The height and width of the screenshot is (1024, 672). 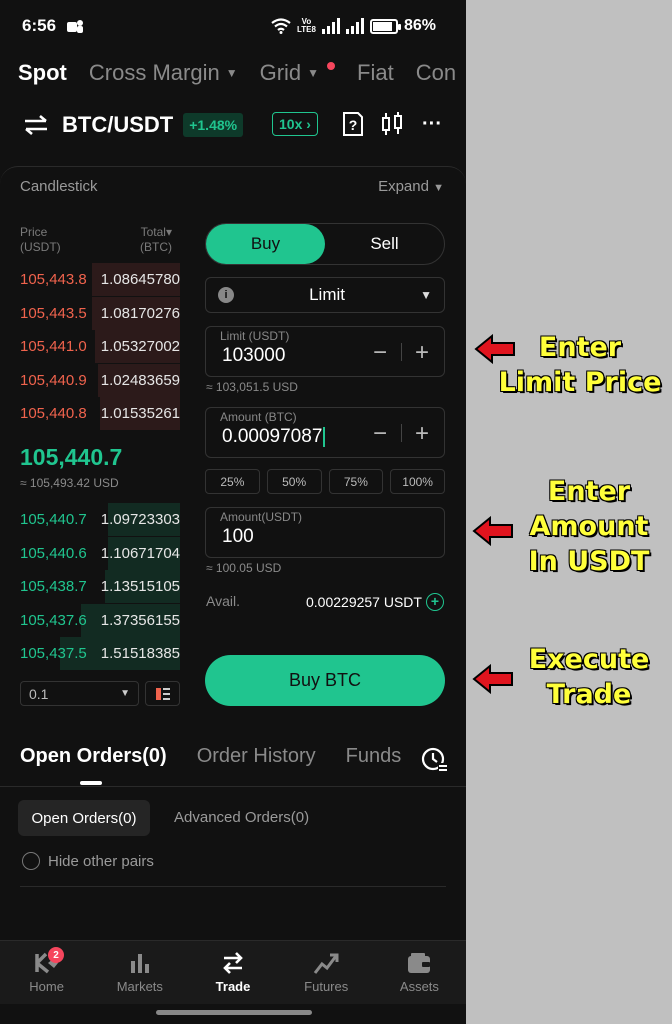 What do you see at coordinates (434, 602) in the screenshot?
I see `deposit-plus-icon: +` at bounding box center [434, 602].